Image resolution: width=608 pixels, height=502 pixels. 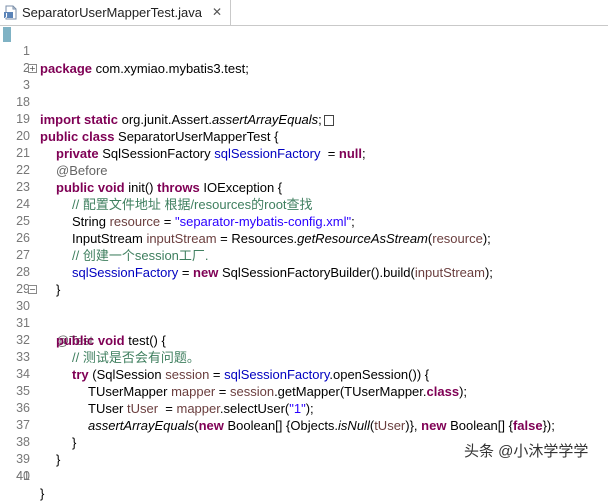 What do you see at coordinates (11, 12) in the screenshot?
I see `java-file-icon: J` at bounding box center [11, 12].